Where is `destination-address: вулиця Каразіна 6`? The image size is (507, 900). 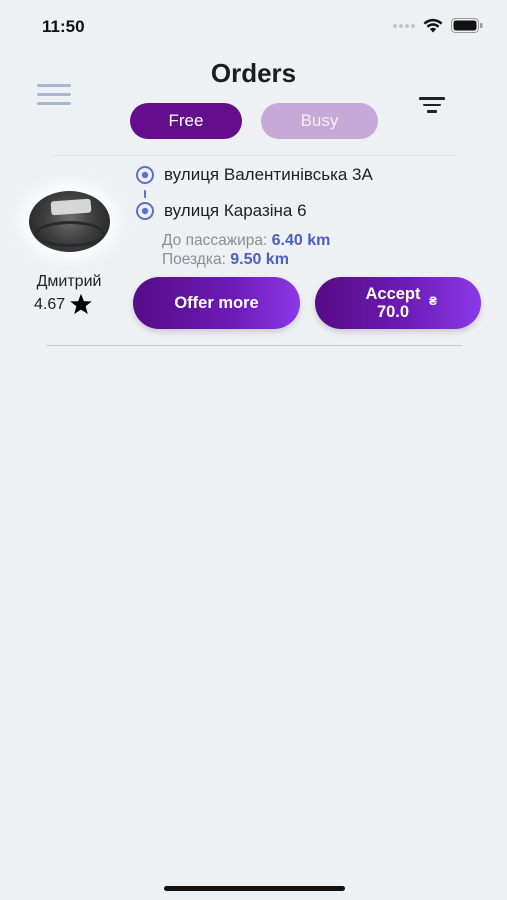
destination-address: вулиця Каразіна 6 is located at coordinates (235, 210).